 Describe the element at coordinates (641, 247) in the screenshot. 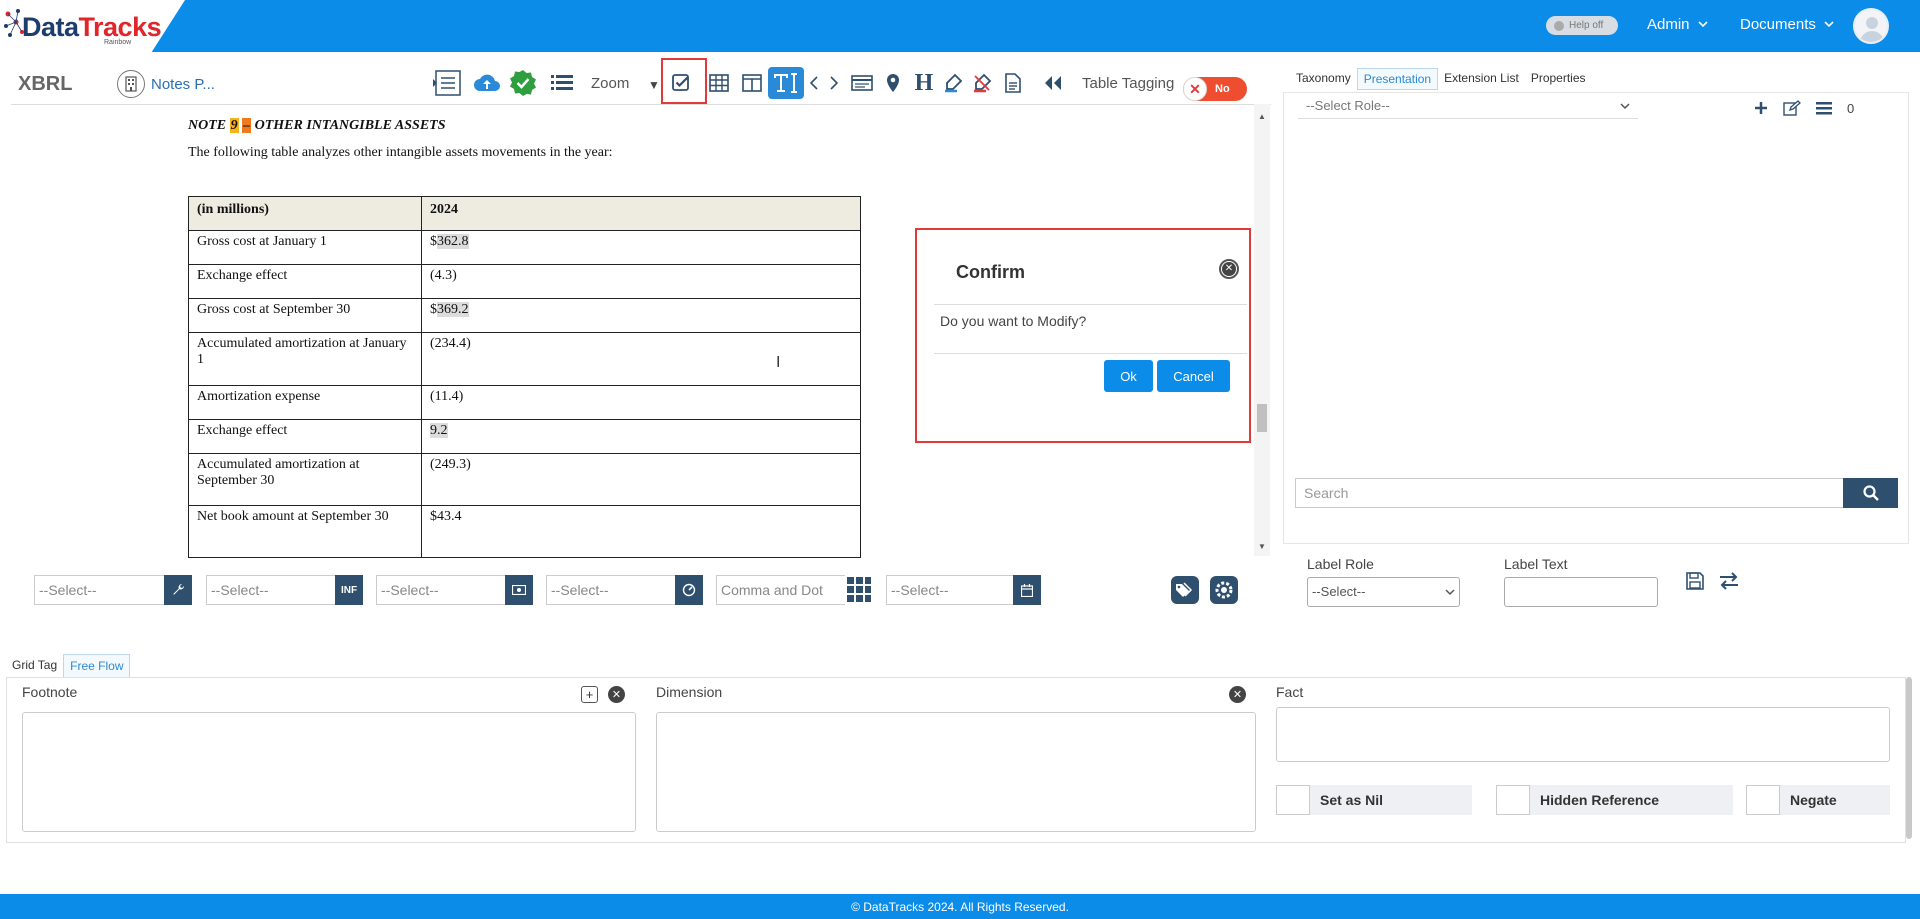

I see `row-value: $362.8` at that location.